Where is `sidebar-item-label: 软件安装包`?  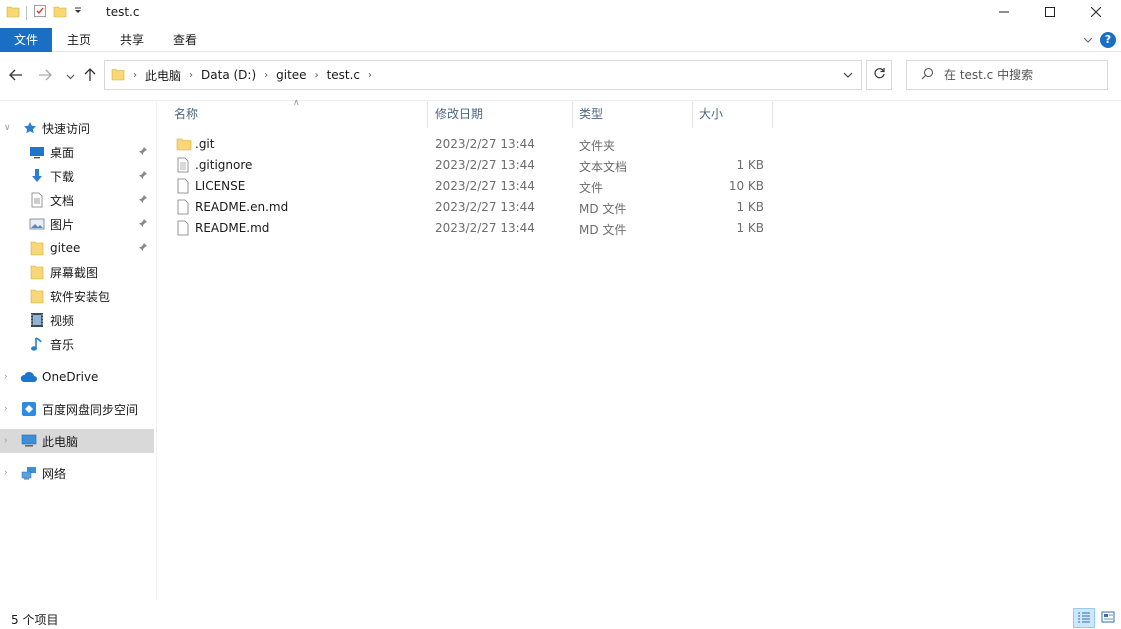
sidebar-item-label: 软件安装包 is located at coordinates (80, 296).